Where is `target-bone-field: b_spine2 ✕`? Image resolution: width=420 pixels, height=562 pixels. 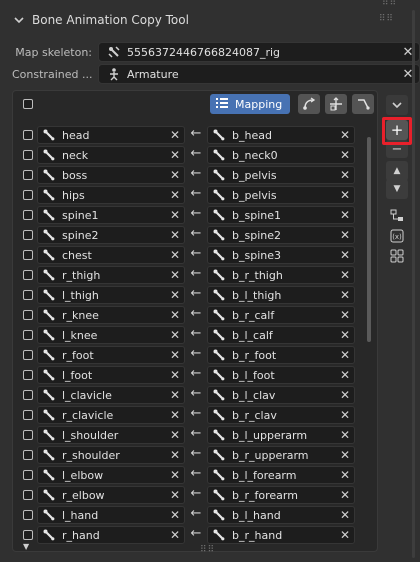
target-bone-field: b_spine2 ✕ is located at coordinates (281, 235).